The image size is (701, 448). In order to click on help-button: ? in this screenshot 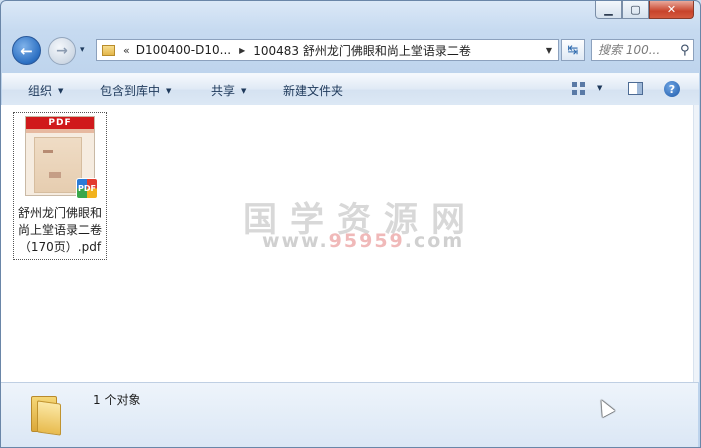, I will do `click(672, 89)`.